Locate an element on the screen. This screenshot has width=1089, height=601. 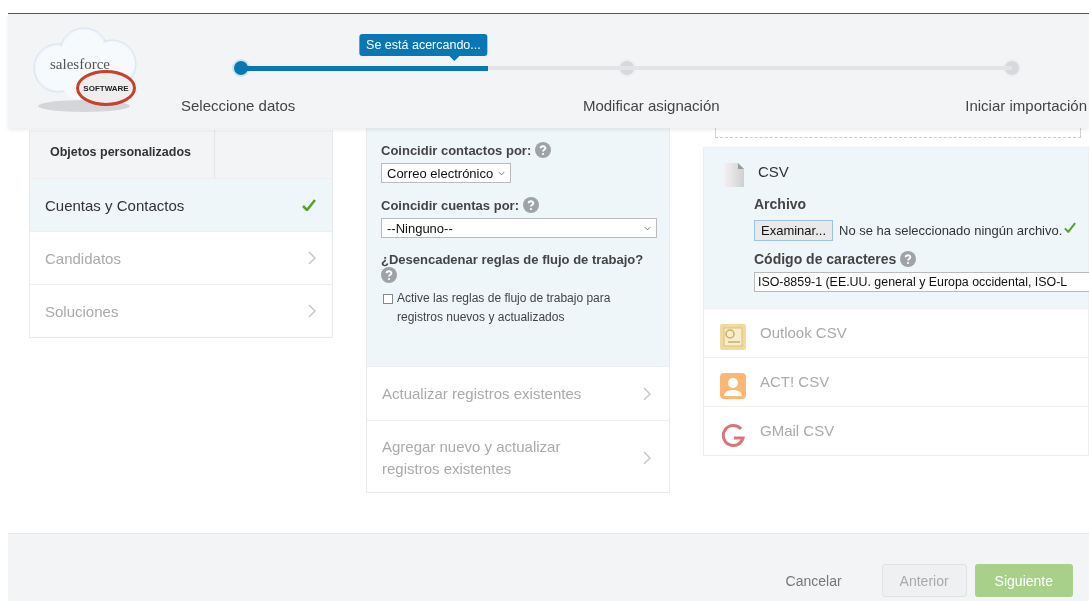
field-label: Código de caracteres is located at coordinates (825, 259).